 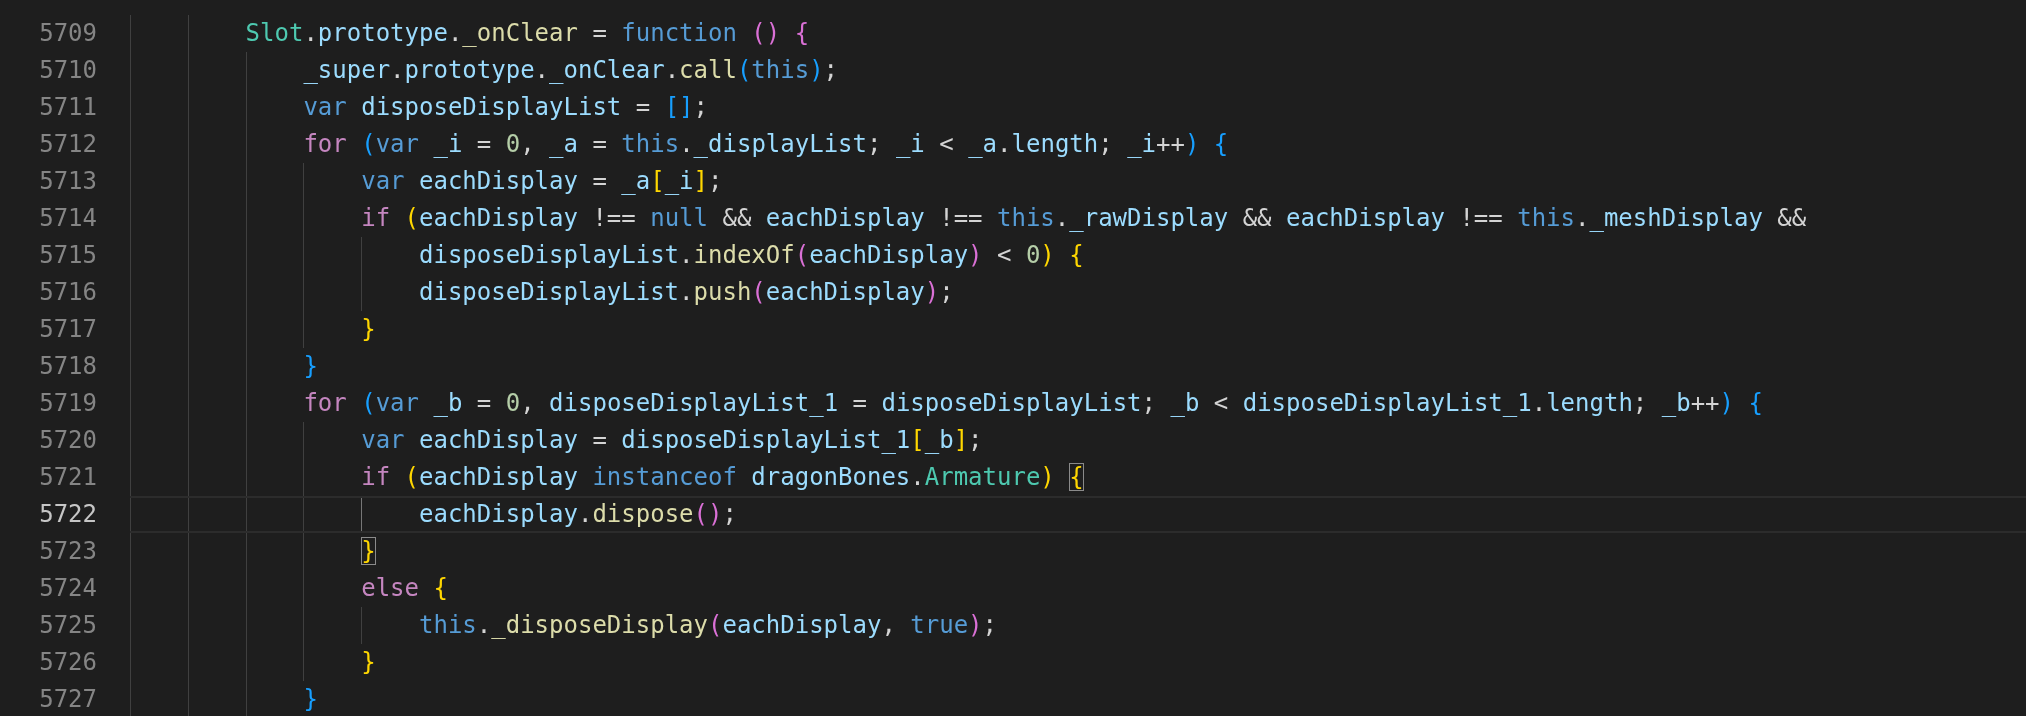 I want to click on code-line: _super.prototype._onClear.call(this);, so click(x=571, y=70).